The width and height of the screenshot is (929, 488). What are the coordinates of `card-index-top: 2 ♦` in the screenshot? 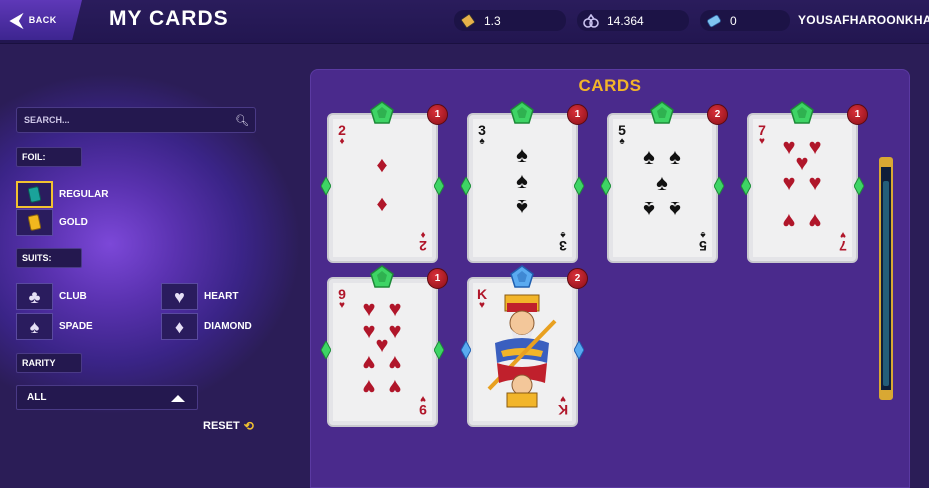 It's located at (342, 135).